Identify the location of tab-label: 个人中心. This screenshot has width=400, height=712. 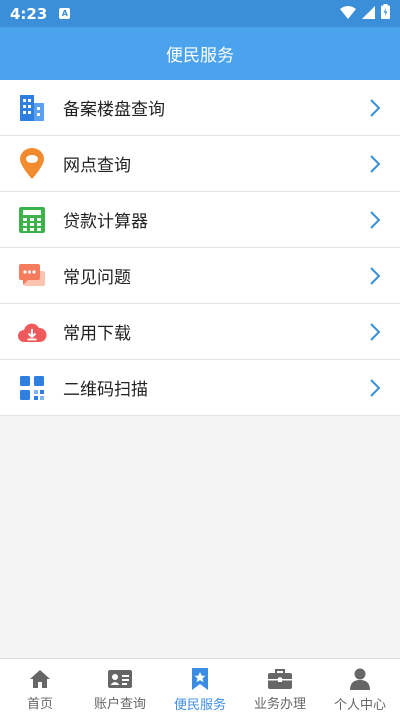
(359, 705).